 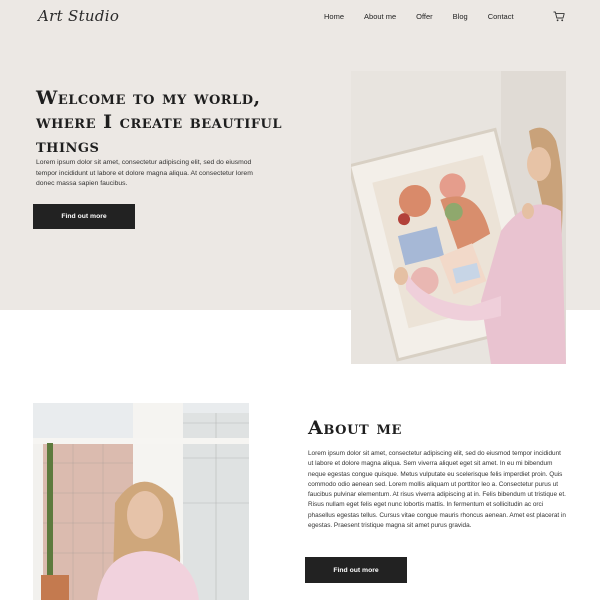 What do you see at coordinates (356, 570) in the screenshot?
I see `about-find-out-more-button: Find out more` at bounding box center [356, 570].